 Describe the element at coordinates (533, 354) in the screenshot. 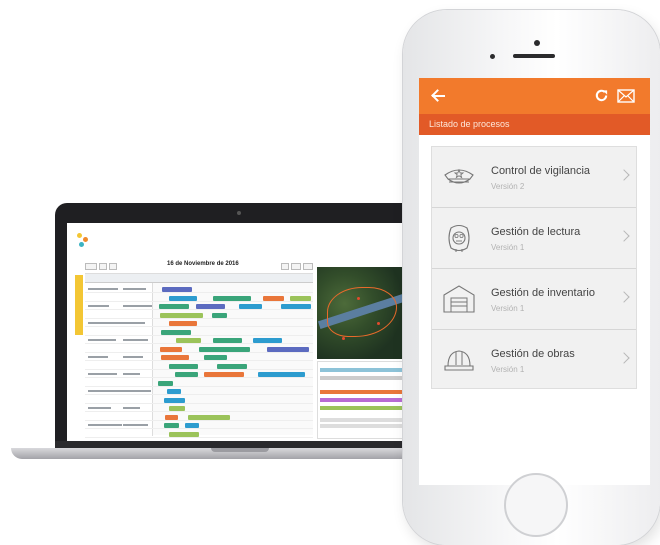

I see `process-title: Gestión de obras` at that location.